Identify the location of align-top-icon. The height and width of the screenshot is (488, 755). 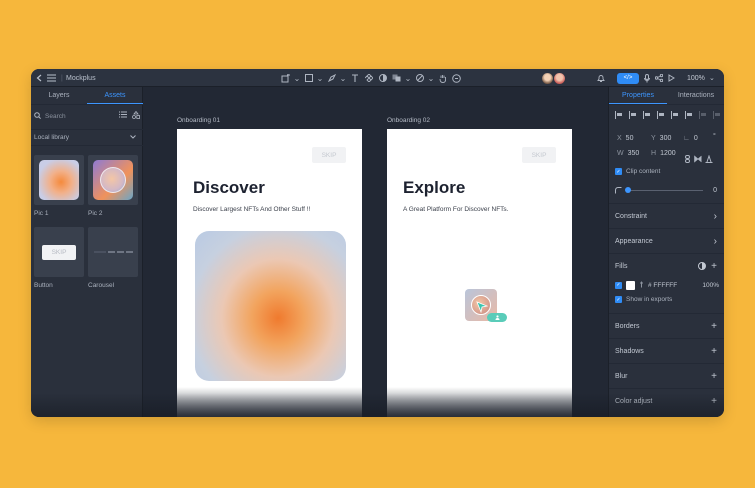
(661, 115).